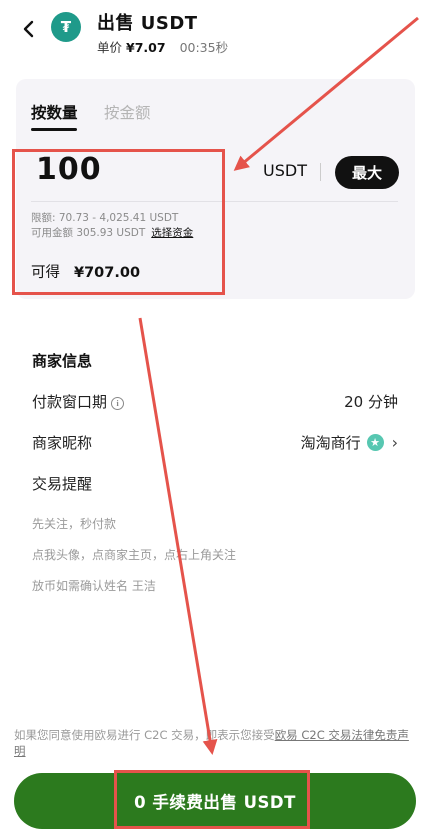 The image size is (431, 830). What do you see at coordinates (285, 170) in the screenshot?
I see `amount-unit: USDT` at bounding box center [285, 170].